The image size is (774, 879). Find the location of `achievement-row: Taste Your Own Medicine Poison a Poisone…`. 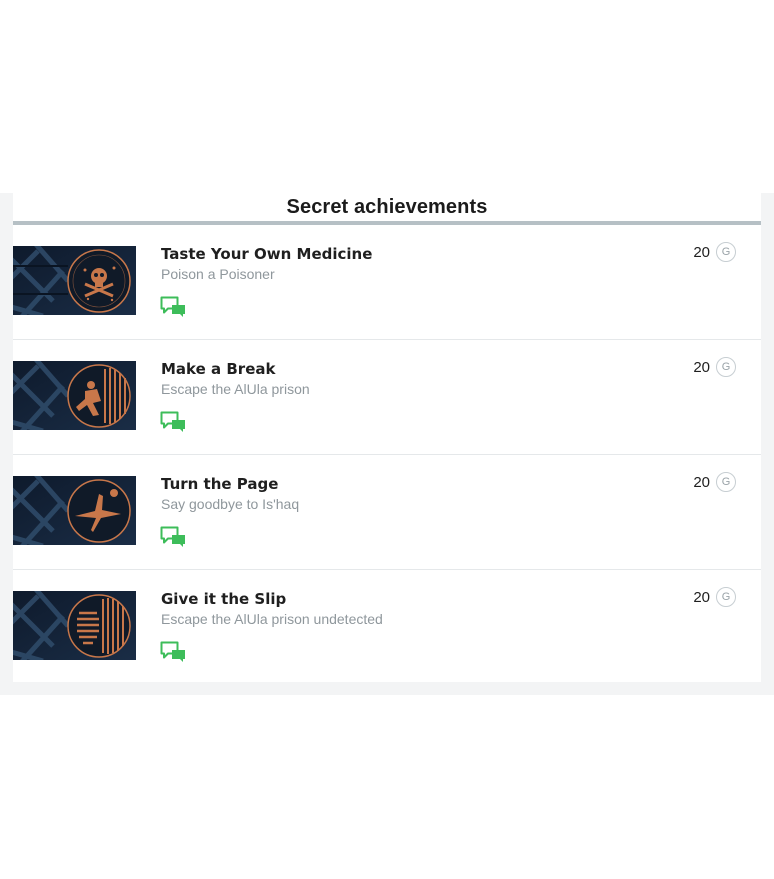

achievement-row: Taste Your Own Medicine Poison a Poisone… is located at coordinates (387, 282).